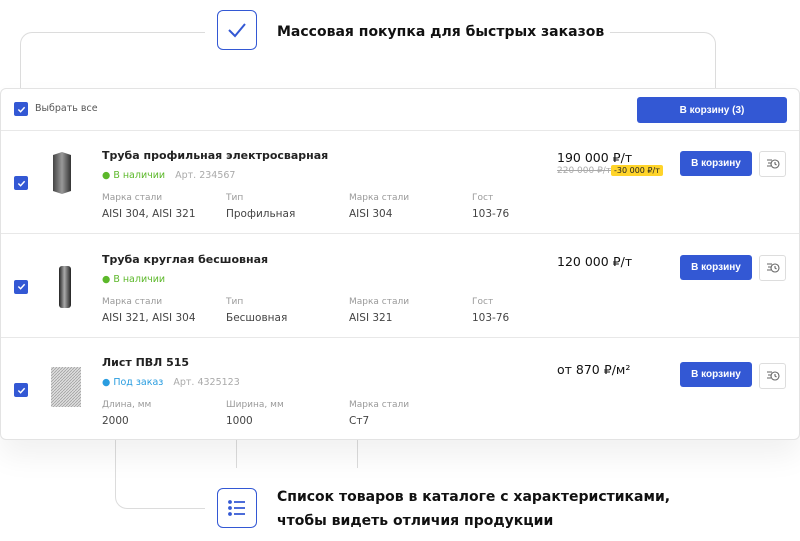  What do you see at coordinates (206, 382) in the screenshot?
I see `article-number: Арт. 4325123` at bounding box center [206, 382].